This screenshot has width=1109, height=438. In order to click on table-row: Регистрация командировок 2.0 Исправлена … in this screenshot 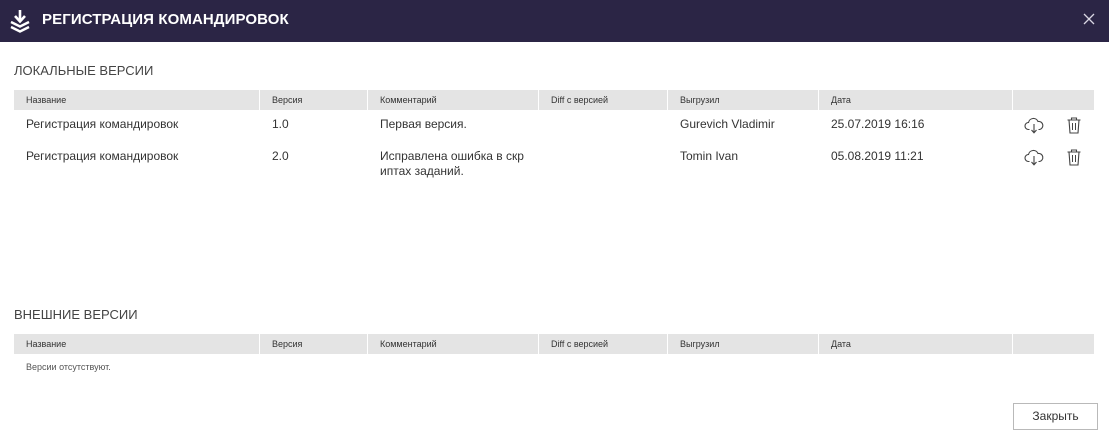, I will do `click(554, 165)`.